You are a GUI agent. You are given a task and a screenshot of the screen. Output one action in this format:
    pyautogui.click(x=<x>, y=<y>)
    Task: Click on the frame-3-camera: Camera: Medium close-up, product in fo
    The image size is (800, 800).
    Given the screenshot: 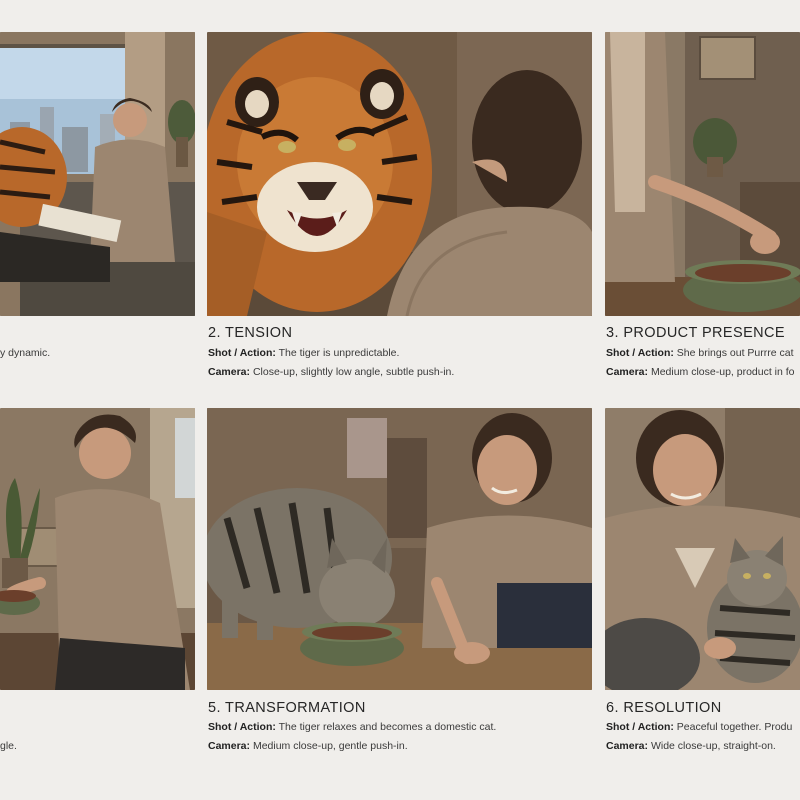 What is the action you would take?
    pyautogui.click(x=700, y=372)
    